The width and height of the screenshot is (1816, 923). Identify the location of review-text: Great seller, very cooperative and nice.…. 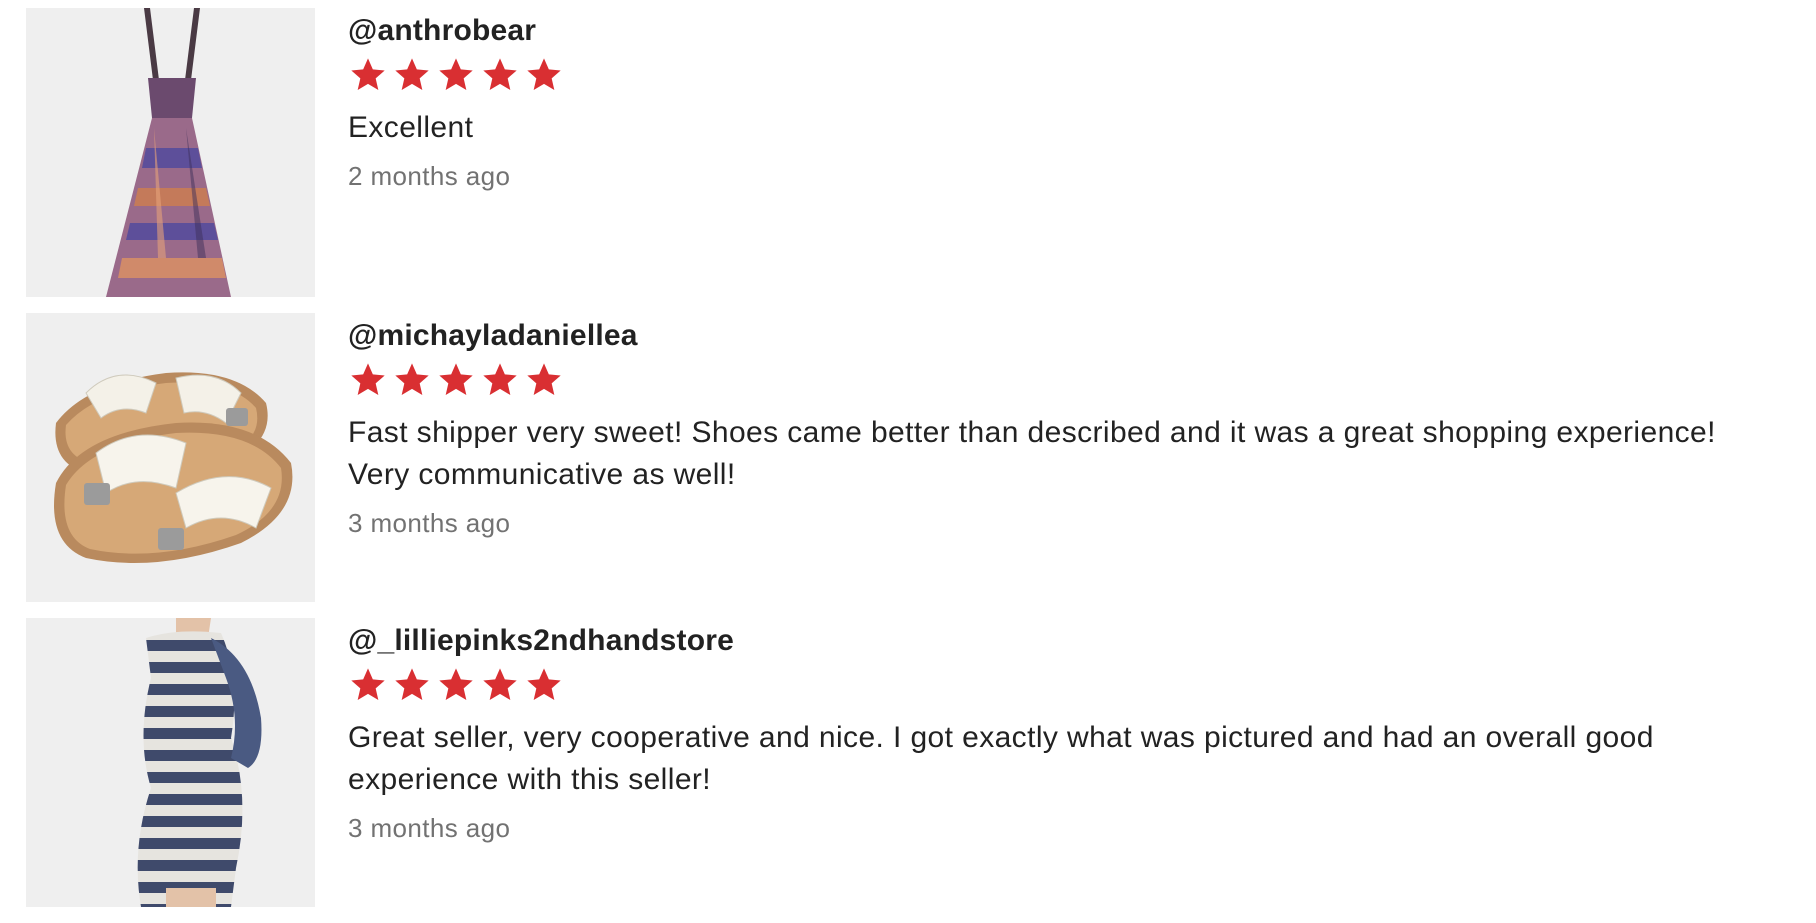
(1001, 758).